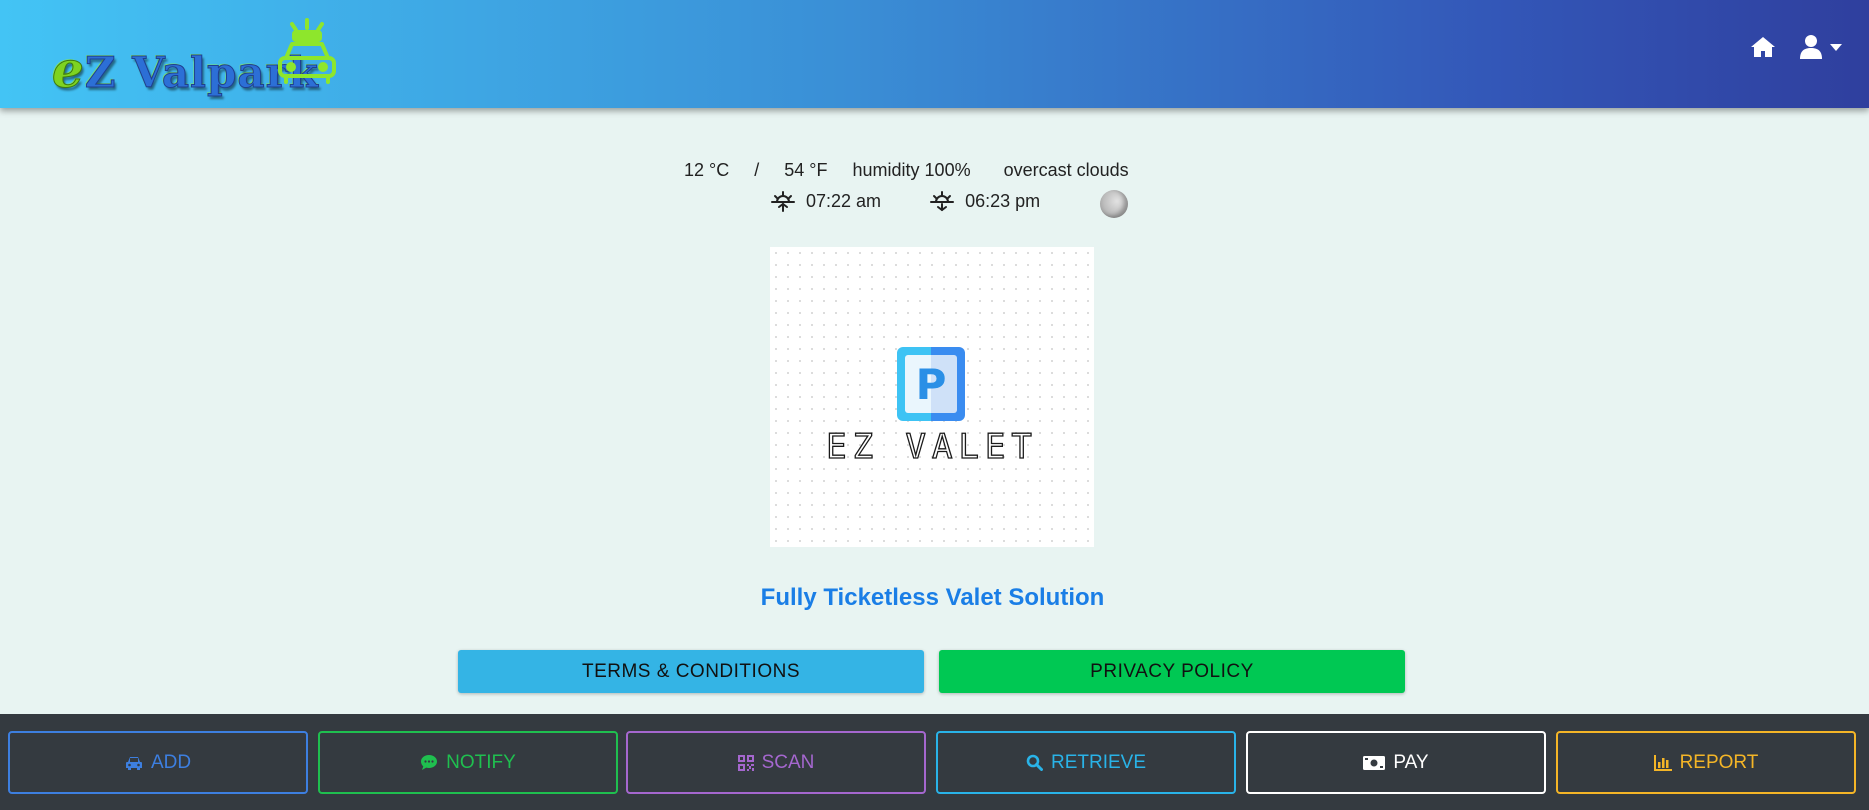 Image resolution: width=1869 pixels, height=810 pixels. Describe the element at coordinates (934, 762) in the screenshot. I see `bottom-action-bar: ADD NOTIFY SCAN RETRIEVE PAY REPORT` at that location.